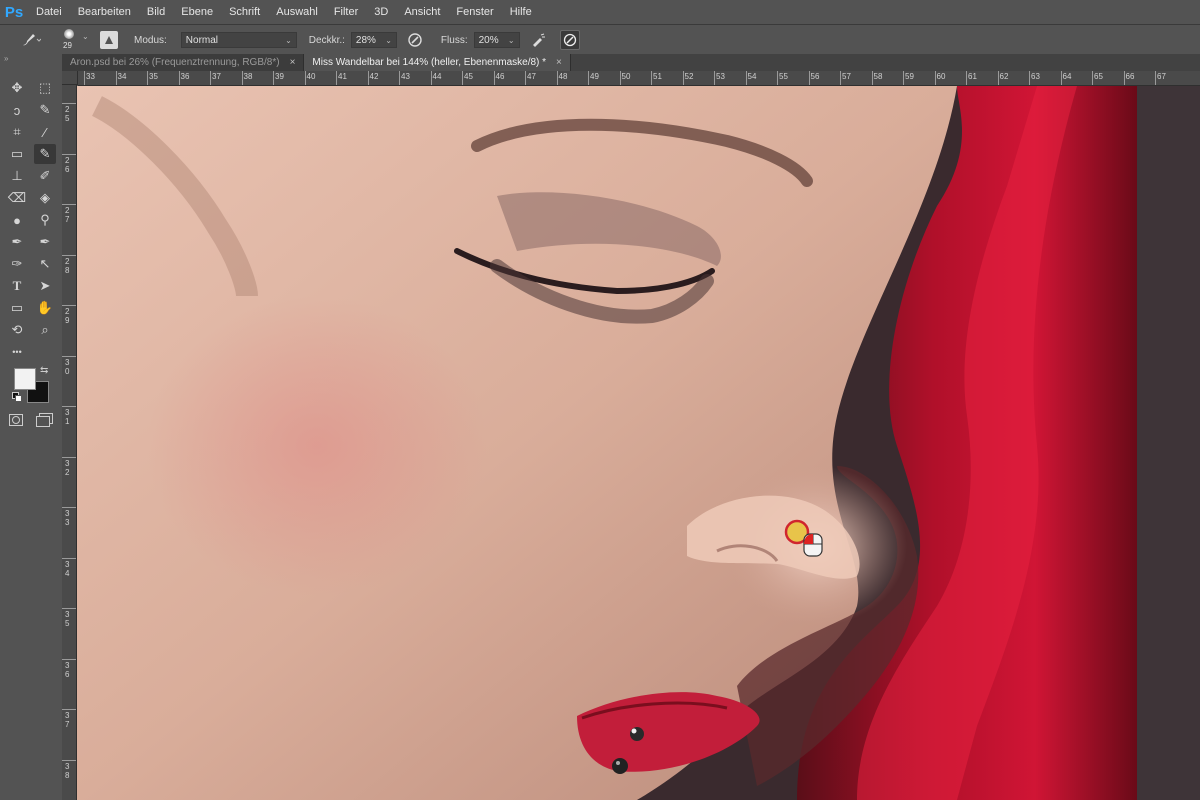 The width and height of the screenshot is (1200, 800). What do you see at coordinates (67, 467) in the screenshot?
I see `ruler-tick-label: 3 2` at bounding box center [67, 467].